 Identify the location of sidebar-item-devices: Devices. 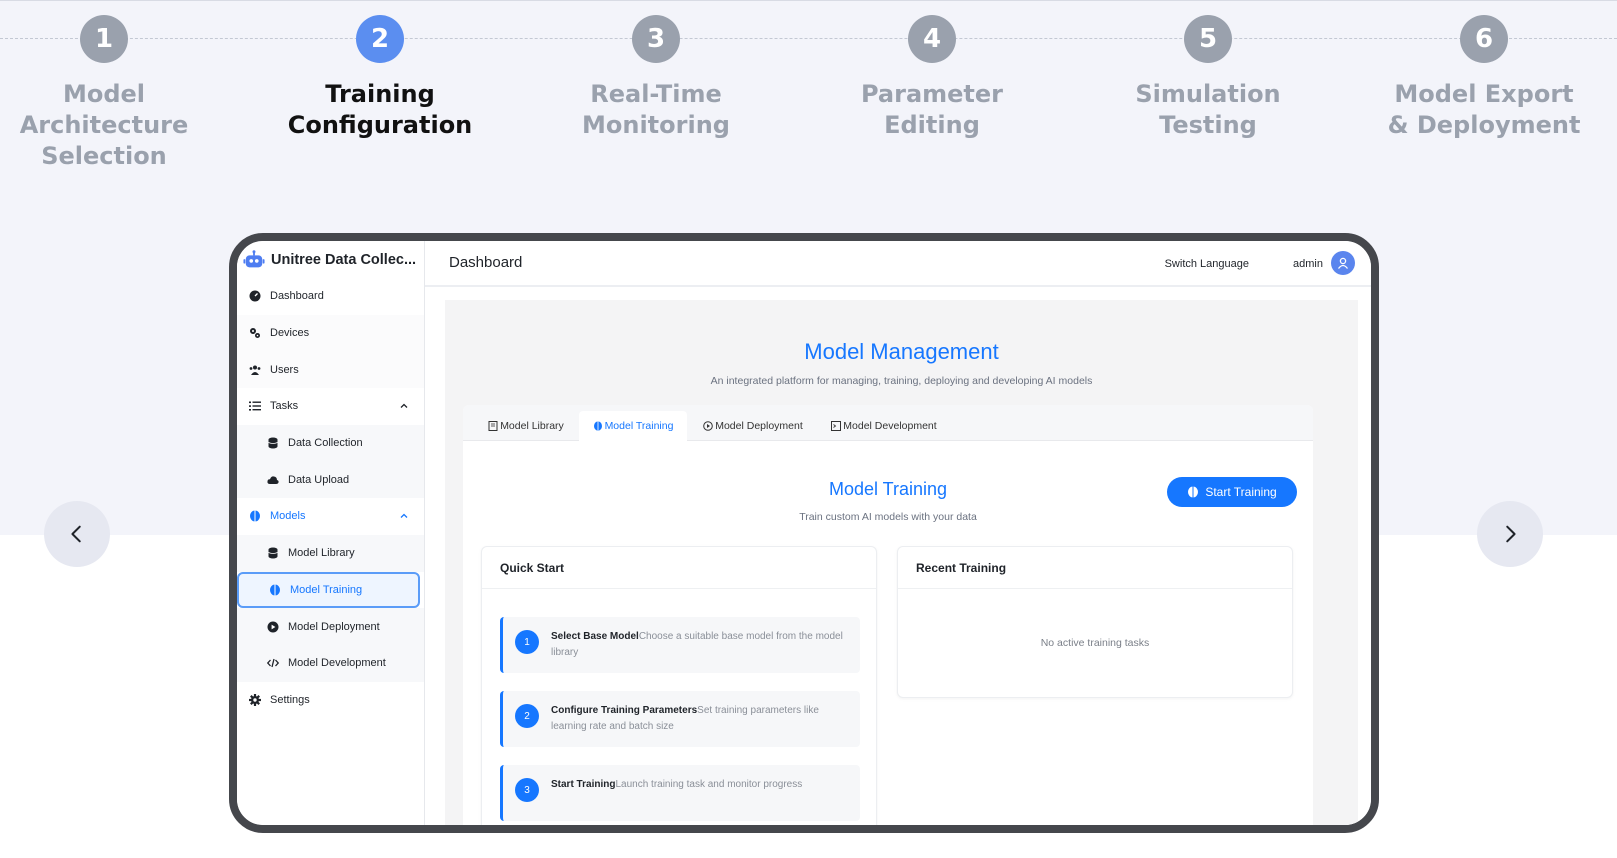
(330, 333).